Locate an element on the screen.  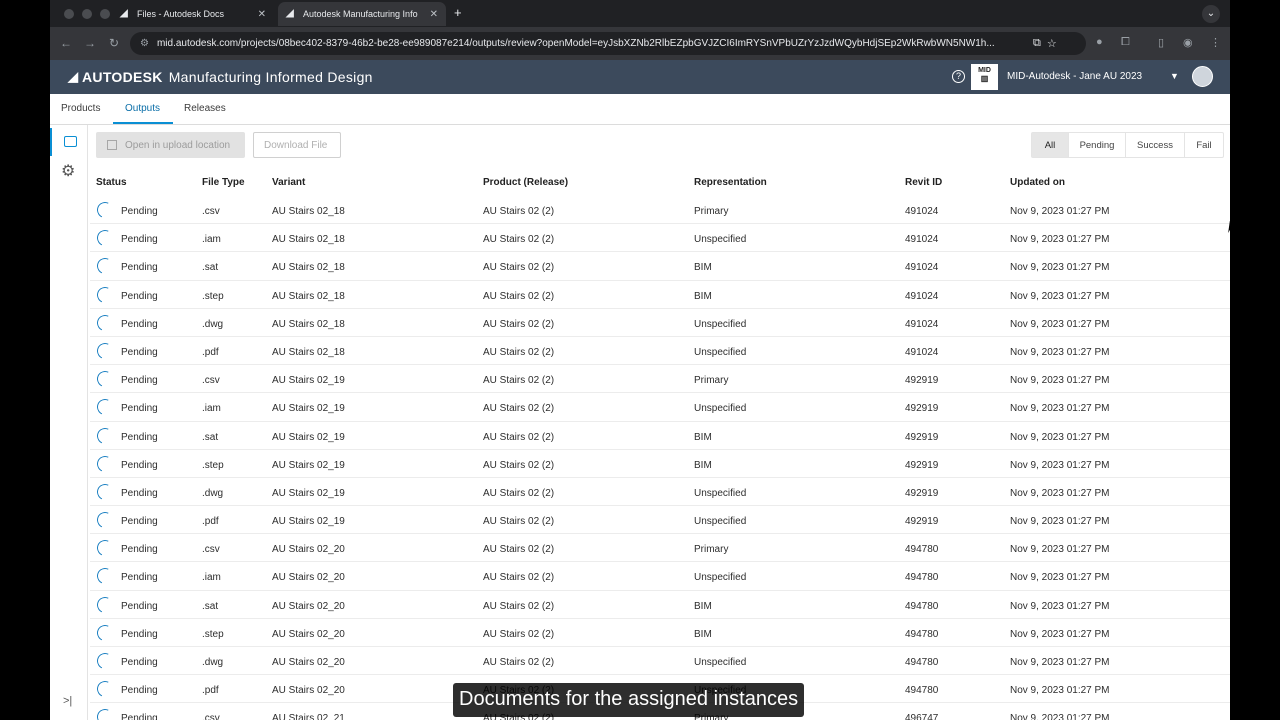
bookmark-star-icon: ☆ is located at coordinates (1052, 43).